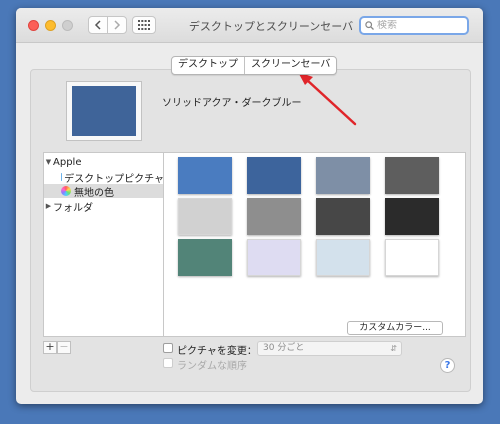 The height and width of the screenshot is (424, 500). I want to click on tab-screensaver: スクリーンセーバ, so click(290, 65).